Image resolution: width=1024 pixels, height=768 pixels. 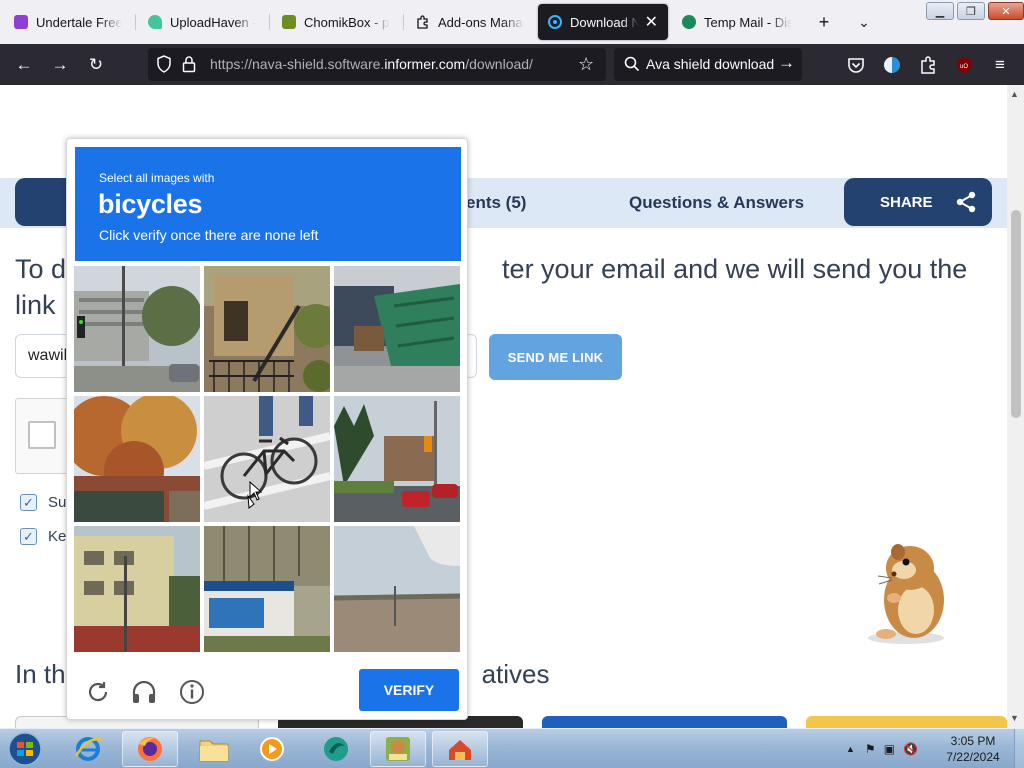 I want to click on close-window-icon: ✕, so click(x=1006, y=11).